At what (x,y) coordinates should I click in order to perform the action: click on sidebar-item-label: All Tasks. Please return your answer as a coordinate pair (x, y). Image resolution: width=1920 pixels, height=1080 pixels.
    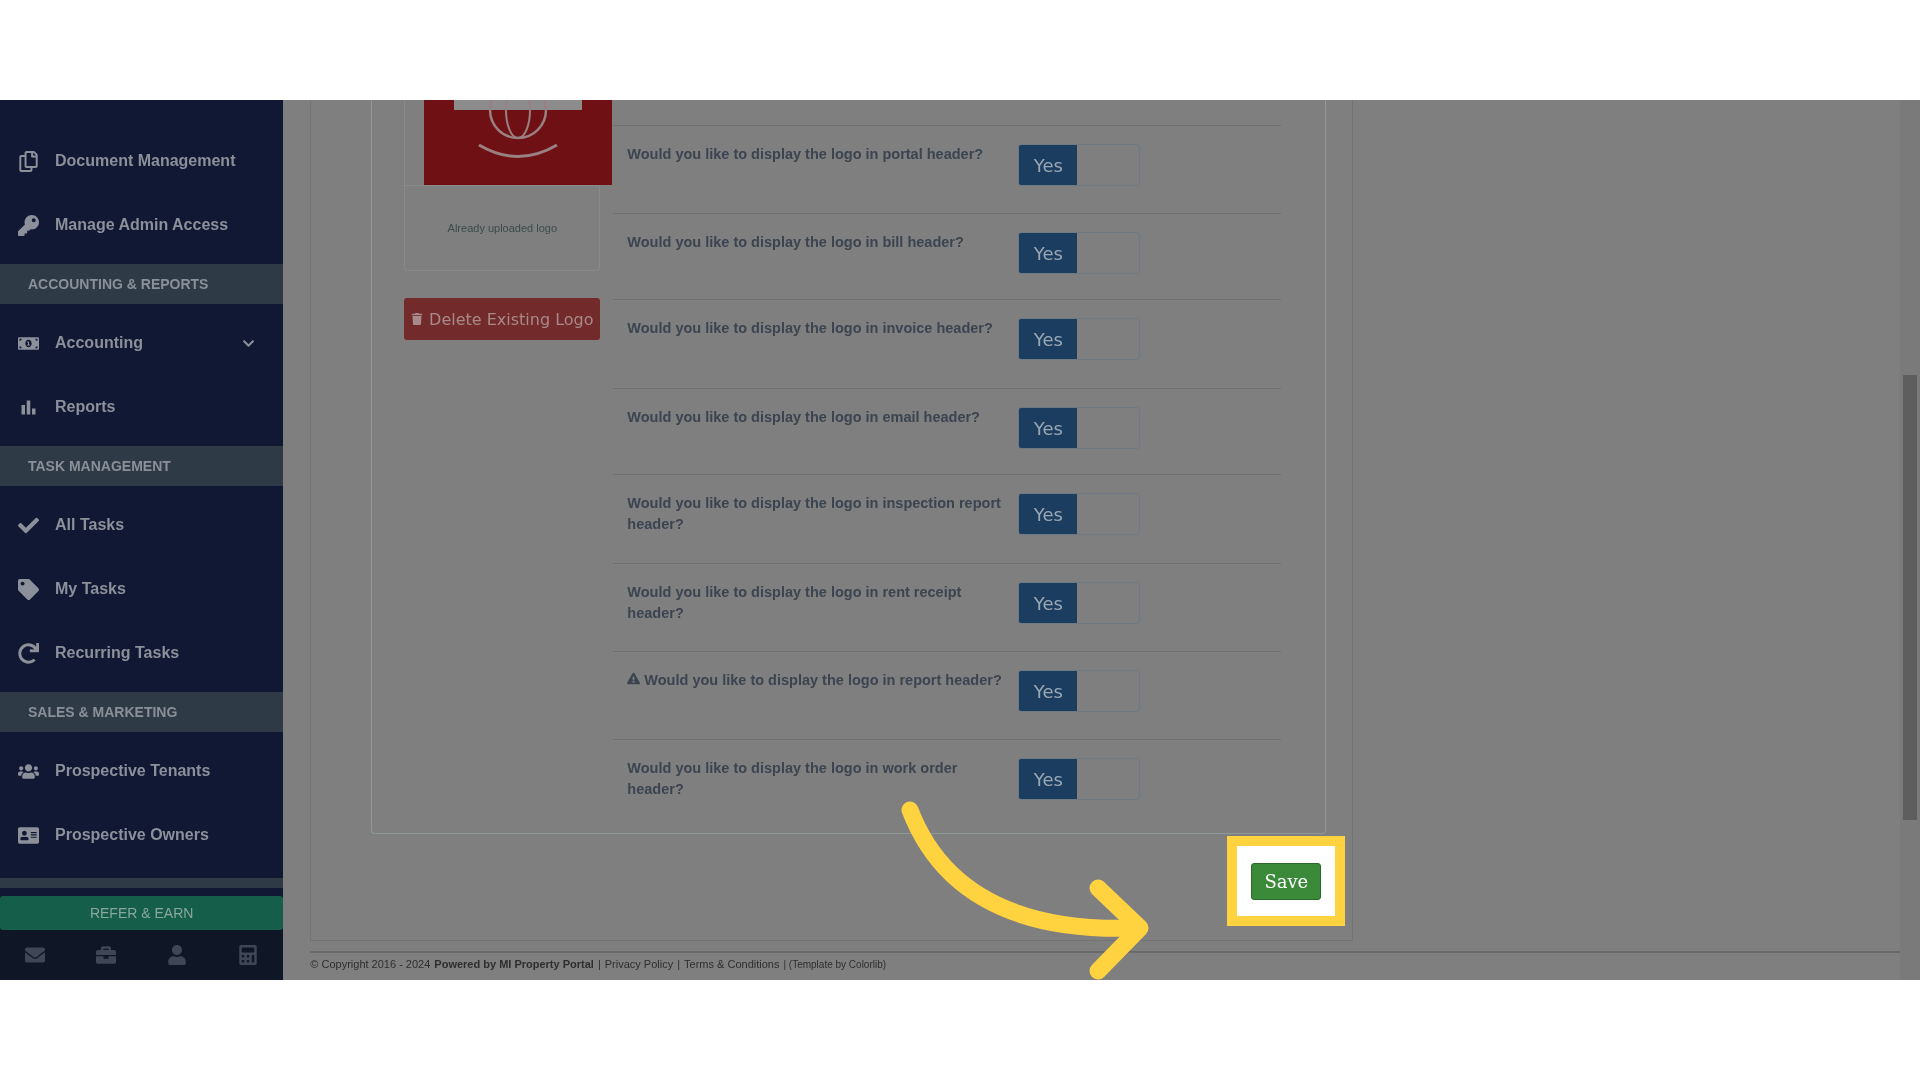
    Looking at the image, I should click on (90, 525).